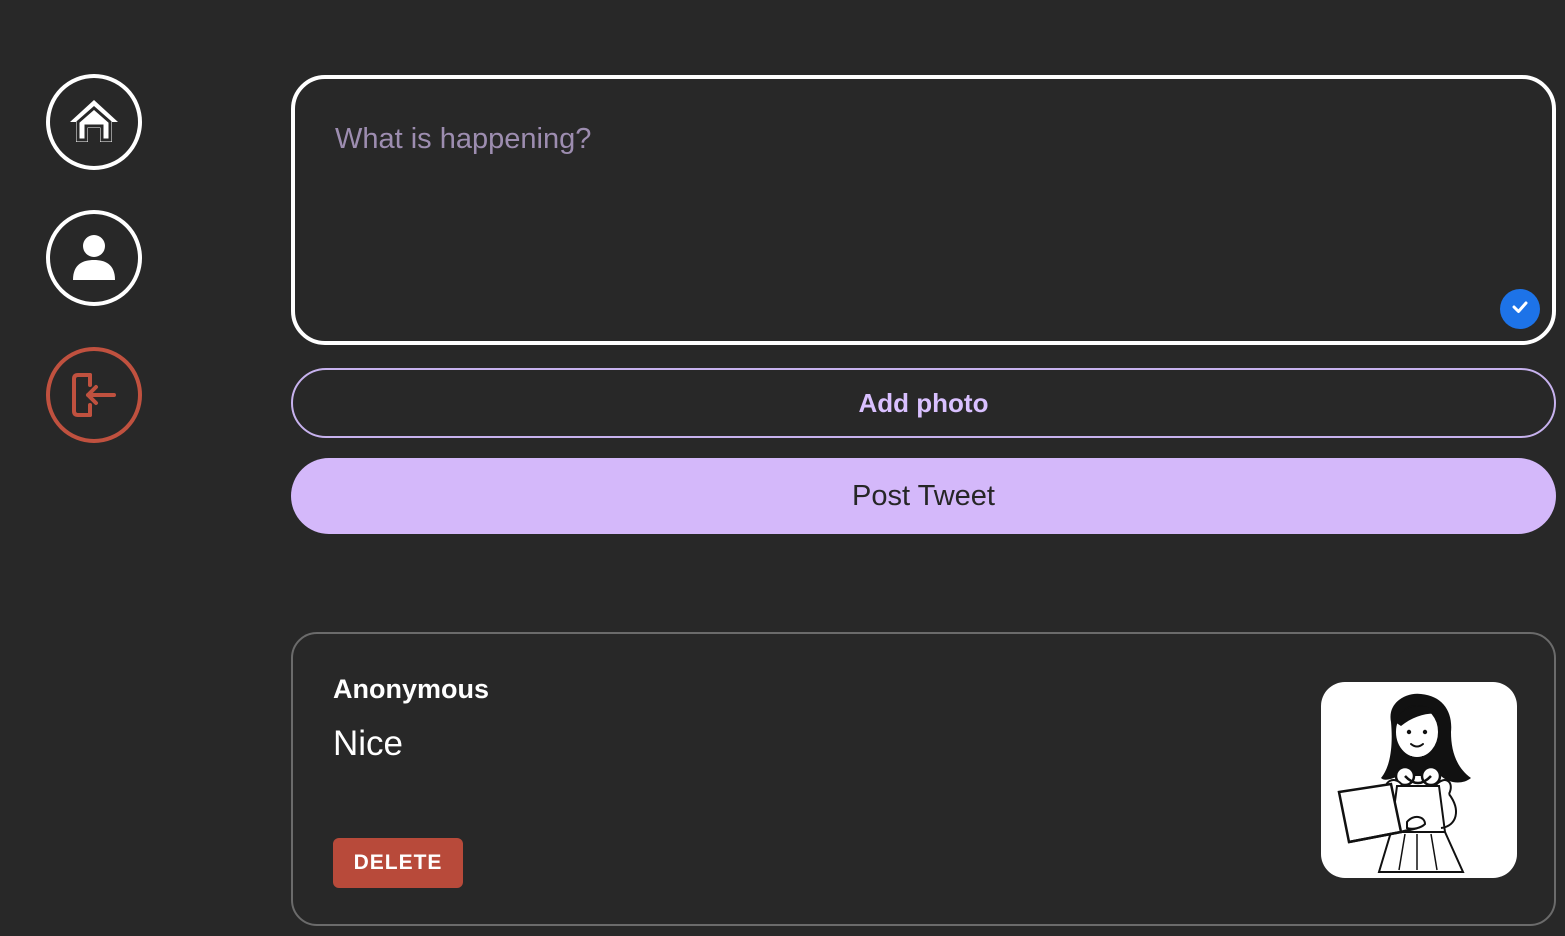 Image resolution: width=1565 pixels, height=936 pixels. What do you see at coordinates (411, 689) in the screenshot?
I see `tweet-author: Anonymous` at bounding box center [411, 689].